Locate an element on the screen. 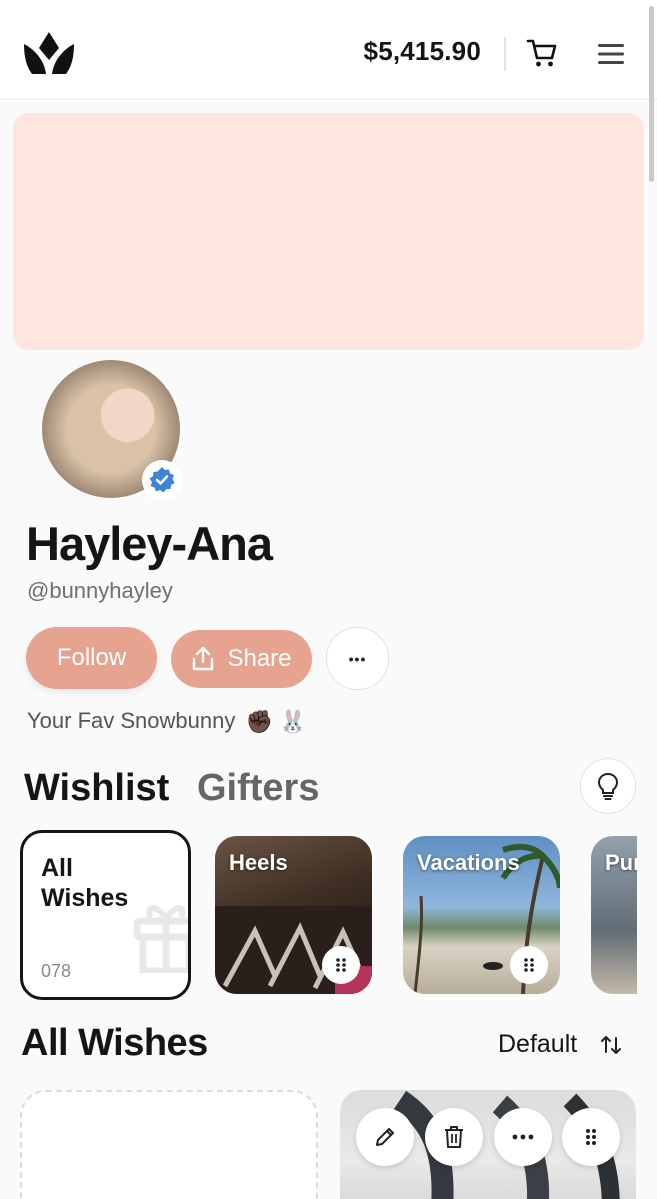  tab-gifters: Gifters is located at coordinates (258, 788).